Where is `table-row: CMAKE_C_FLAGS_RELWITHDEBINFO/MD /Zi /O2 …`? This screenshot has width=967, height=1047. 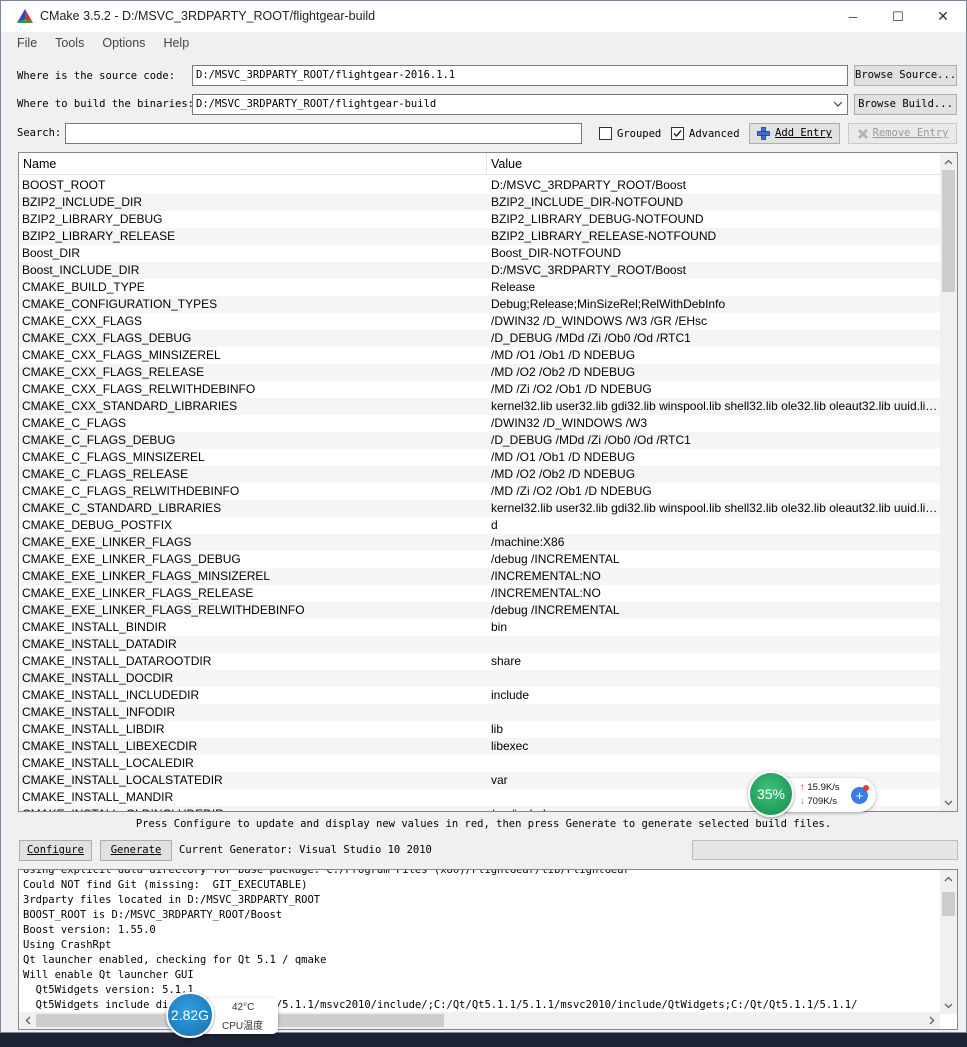 table-row: CMAKE_C_FLAGS_RELWITHDEBINFO/MD /Zi /O2 … is located at coordinates (479, 491).